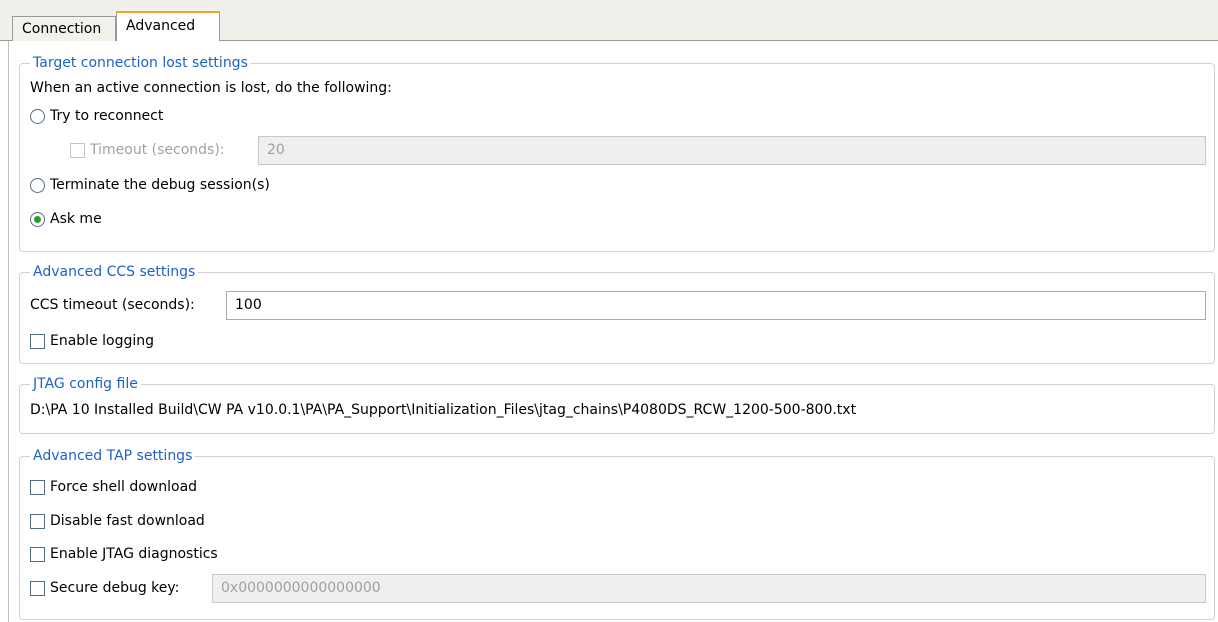  What do you see at coordinates (157, 150) in the screenshot?
I see `timeout-label: Timeout (seconds):` at bounding box center [157, 150].